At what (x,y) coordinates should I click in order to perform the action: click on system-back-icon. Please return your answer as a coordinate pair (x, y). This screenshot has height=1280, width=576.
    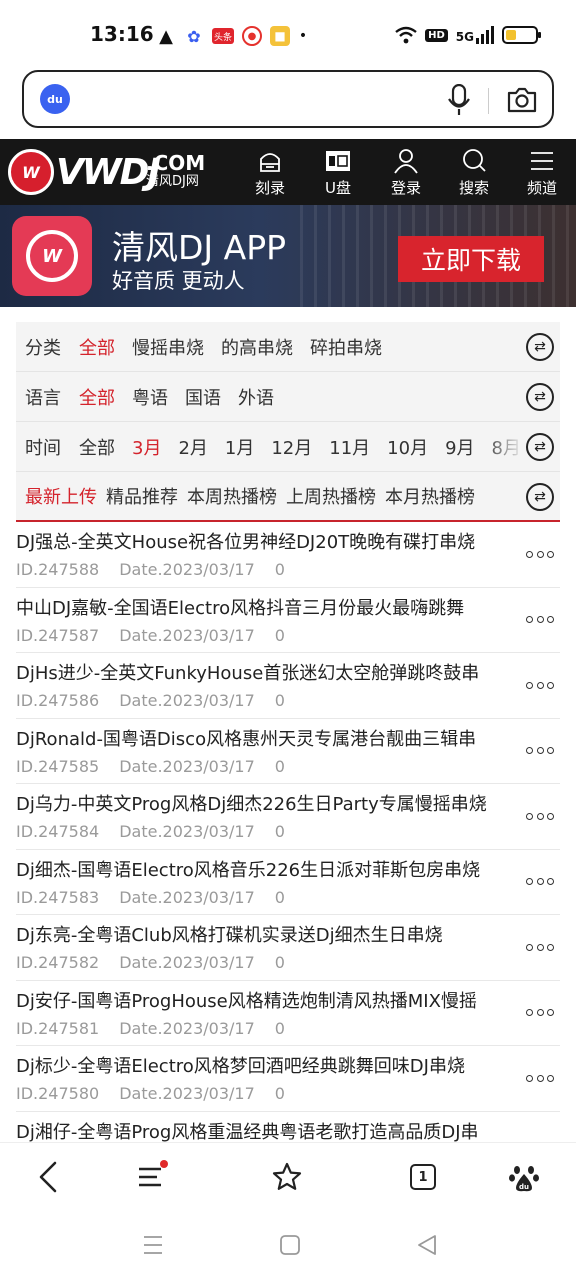
    Looking at the image, I should click on (427, 1245).